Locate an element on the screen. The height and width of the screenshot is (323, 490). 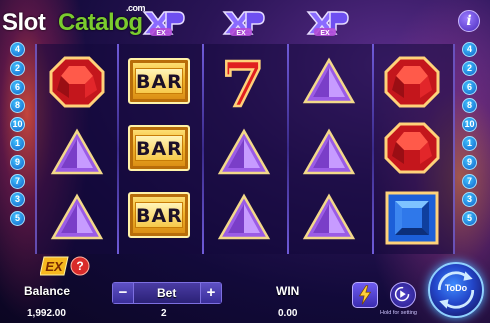
ex-help-badge: EX ? is located at coordinates (64, 266).